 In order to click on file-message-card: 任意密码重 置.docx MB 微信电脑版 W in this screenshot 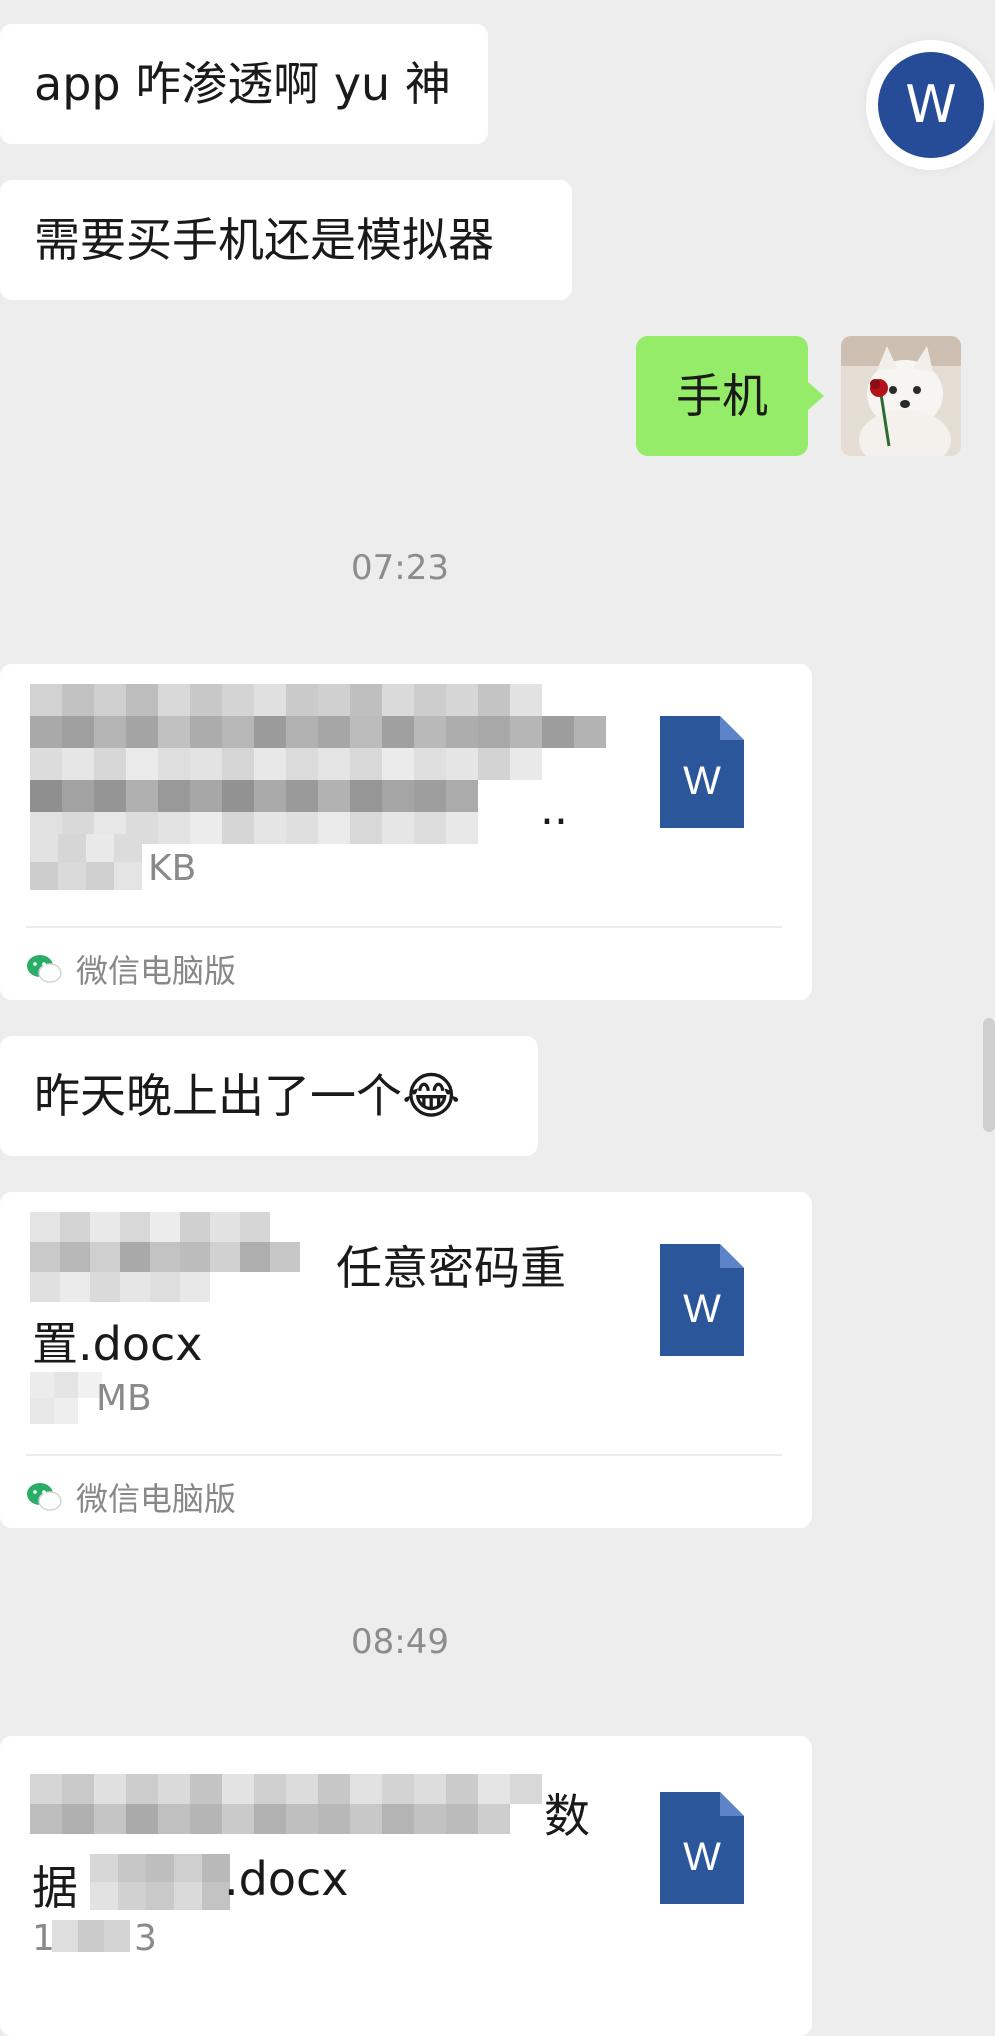, I will do `click(406, 1360)`.